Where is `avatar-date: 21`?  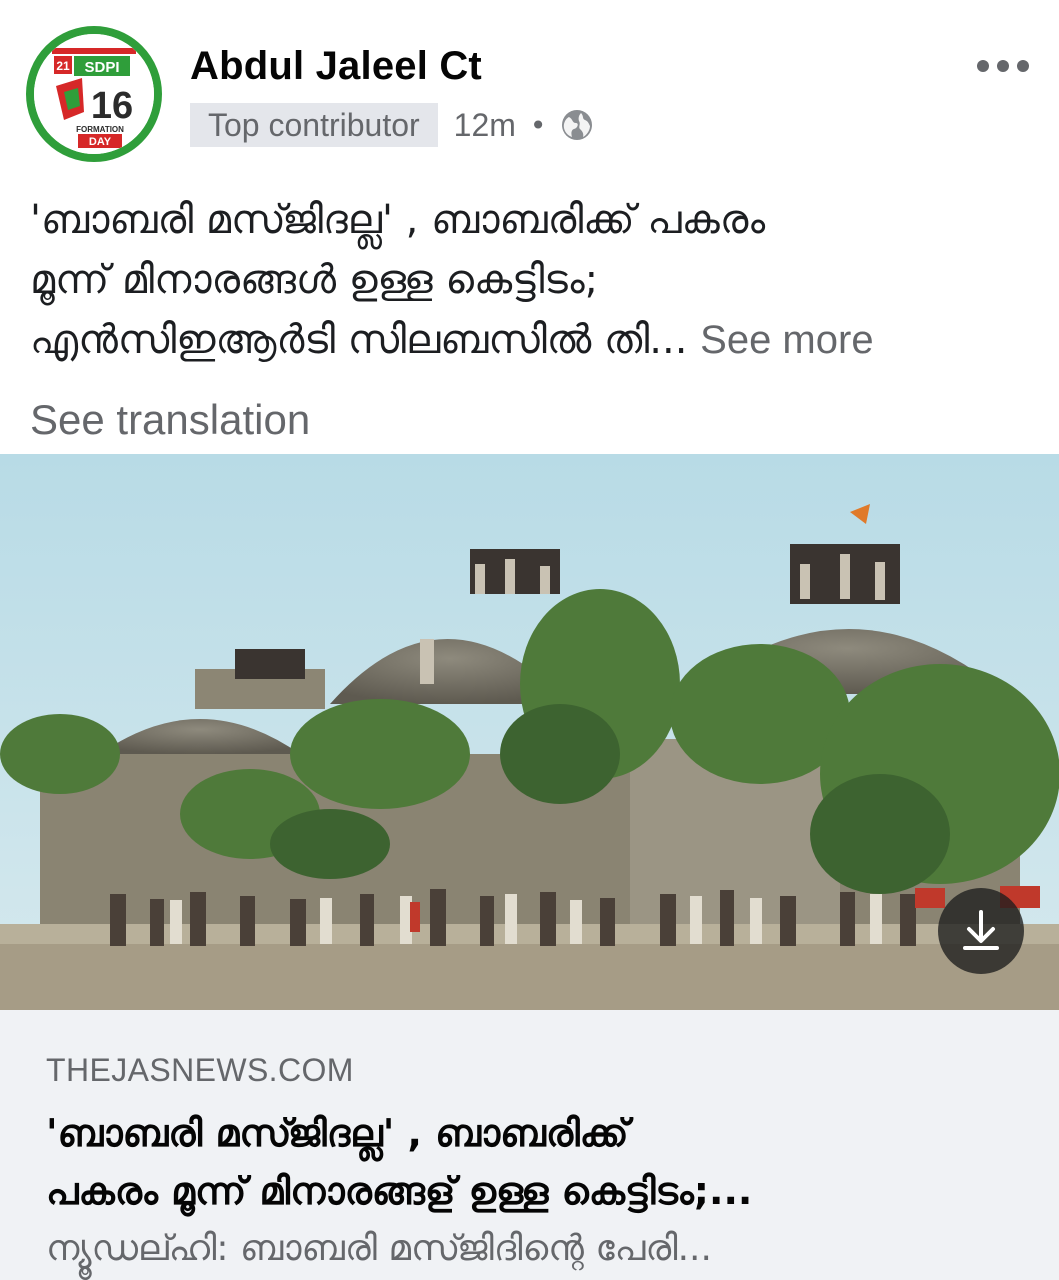 avatar-date: 21 is located at coordinates (63, 66).